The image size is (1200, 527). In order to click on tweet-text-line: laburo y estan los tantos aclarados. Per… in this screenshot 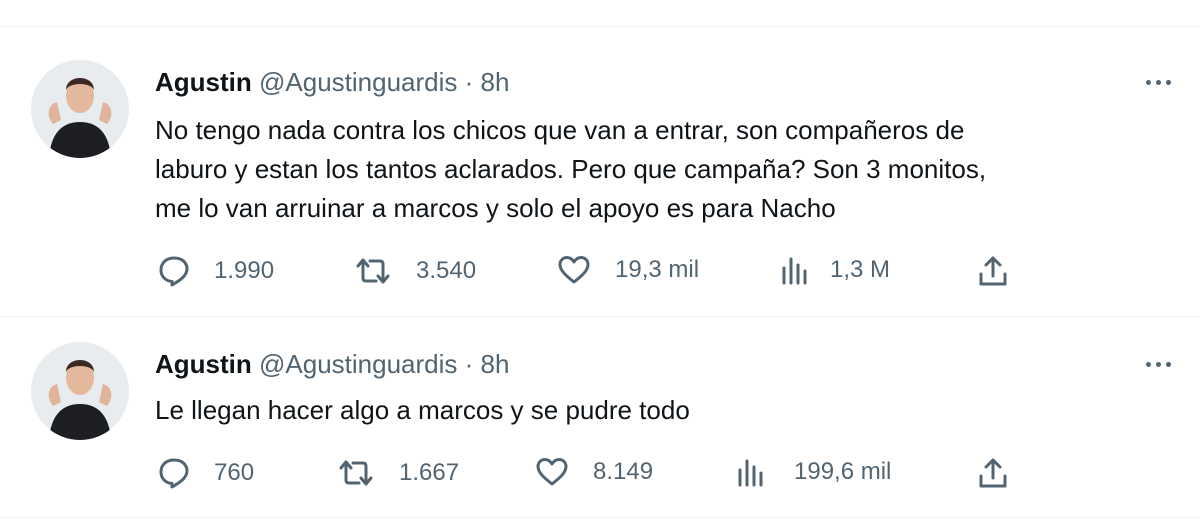, I will do `click(571, 169)`.